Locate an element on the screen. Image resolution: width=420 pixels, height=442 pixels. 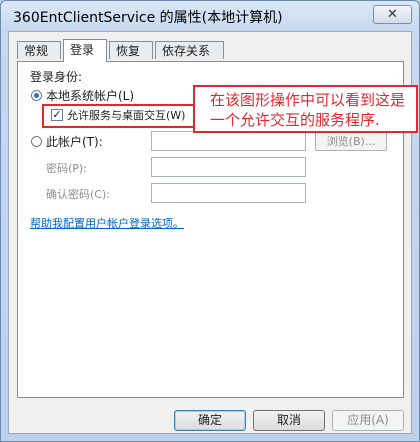
account-input is located at coordinates (228, 141).